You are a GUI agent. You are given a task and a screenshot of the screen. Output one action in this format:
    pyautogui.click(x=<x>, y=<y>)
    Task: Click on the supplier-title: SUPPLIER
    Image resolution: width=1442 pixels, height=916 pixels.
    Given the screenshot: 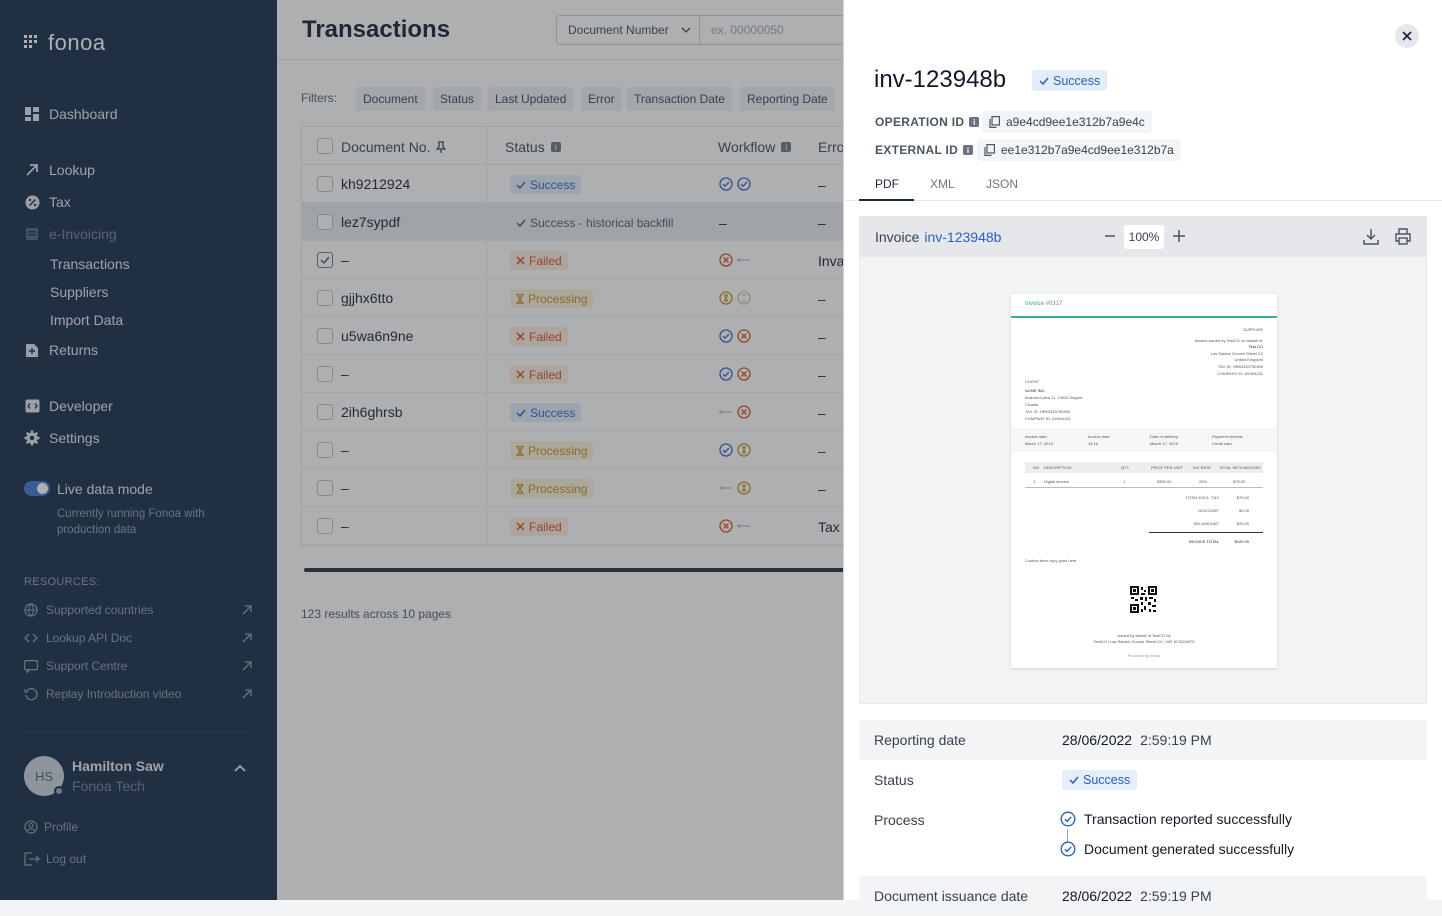 What is the action you would take?
    pyautogui.click(x=1253, y=329)
    